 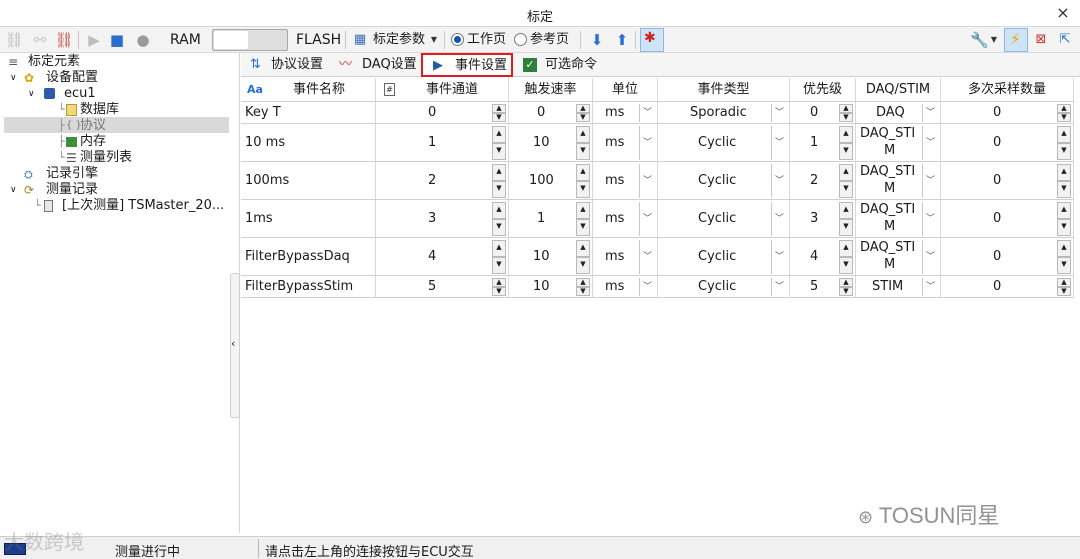 What do you see at coordinates (994, 40) in the screenshot?
I see `chevron-down-icon: ▼` at bounding box center [994, 40].